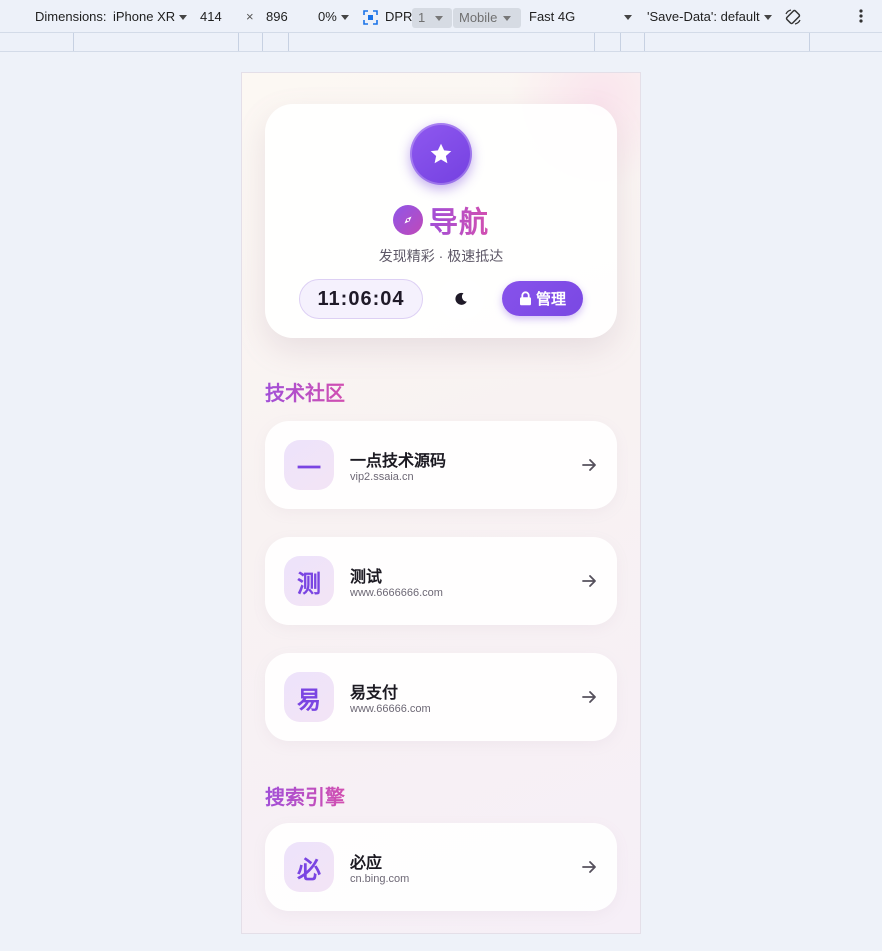 Image resolution: width=882 pixels, height=951 pixels. Describe the element at coordinates (211, 17) in the screenshot. I see `width-input: 414` at that location.